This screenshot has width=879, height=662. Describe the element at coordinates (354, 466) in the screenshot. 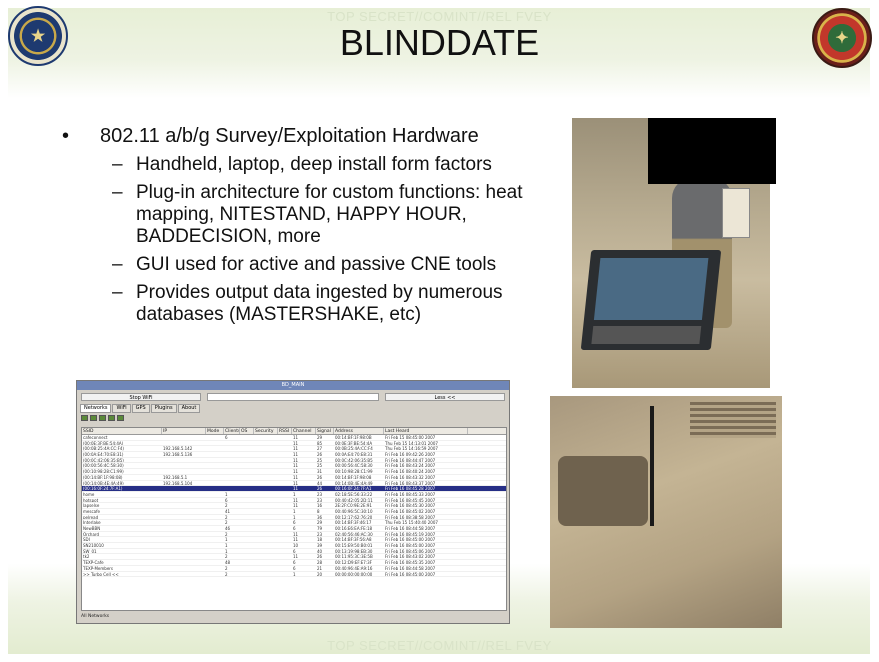

I see `table-cell: 00:00:56:4C:58:30` at that location.